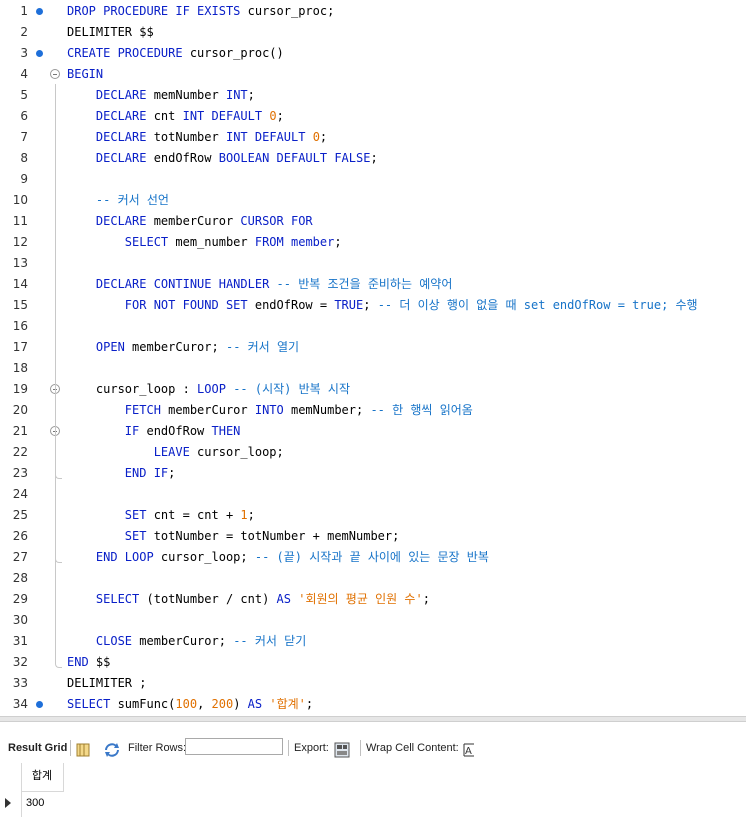 This screenshot has height=817, width=746. Describe the element at coordinates (373, 200) in the screenshot. I see `code-line: 10 -- 커서 선언` at that location.